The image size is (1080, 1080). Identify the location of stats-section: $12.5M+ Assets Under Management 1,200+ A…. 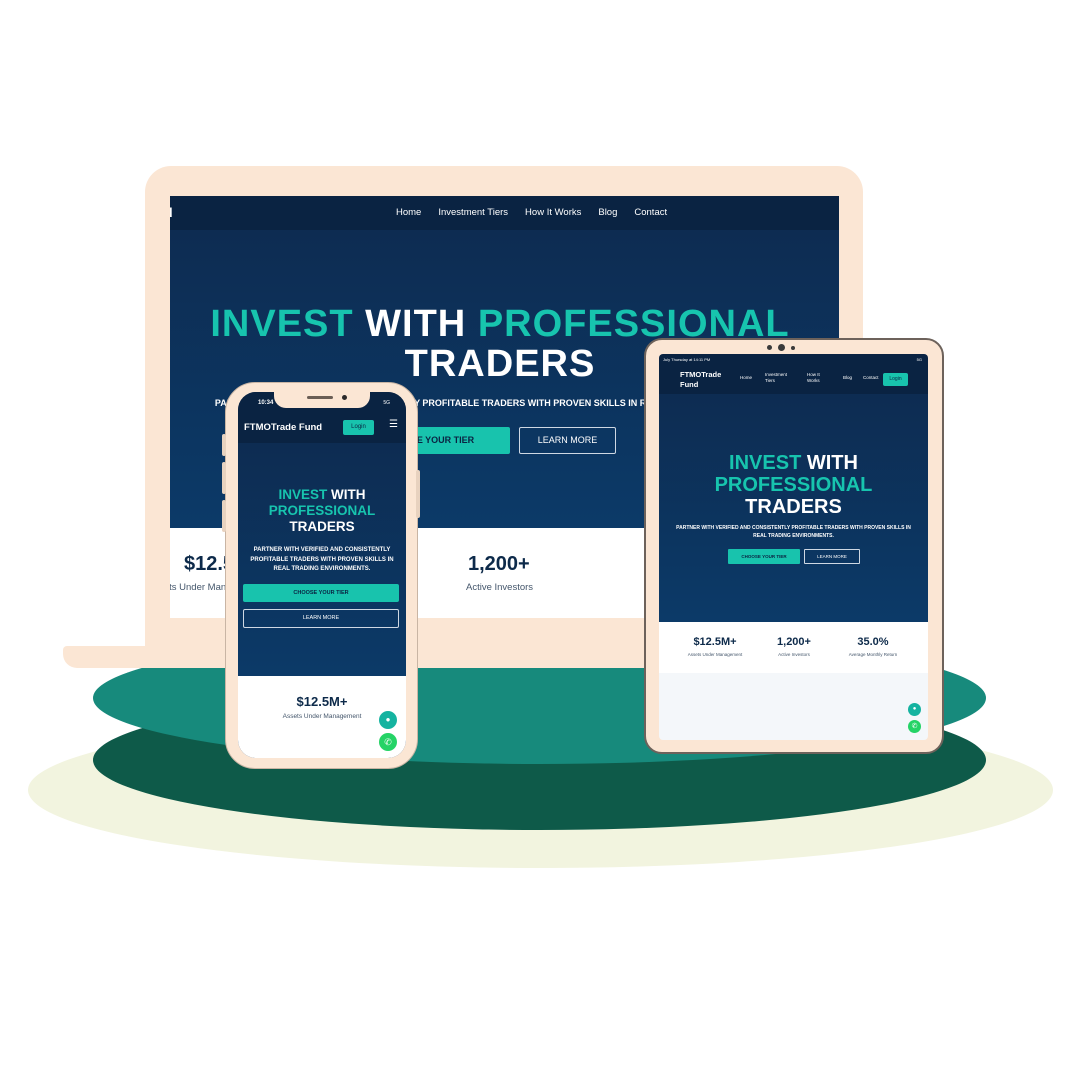
(793, 647).